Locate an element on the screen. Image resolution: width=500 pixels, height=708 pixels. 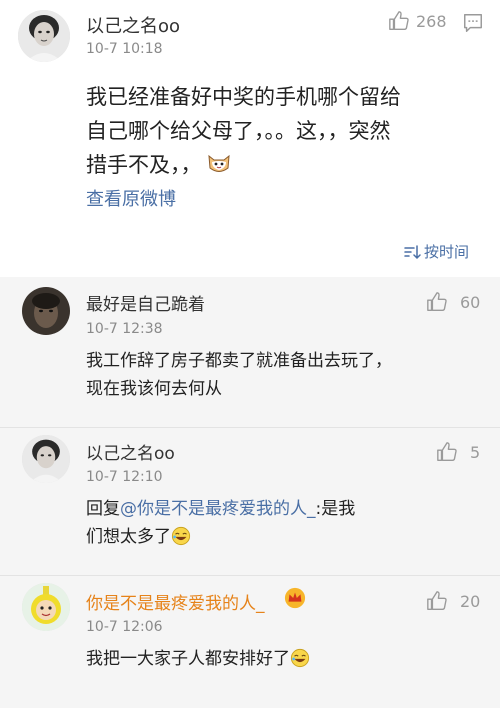
reply-username: 你是不是最疼爱我的人_ is located at coordinates (175, 601).